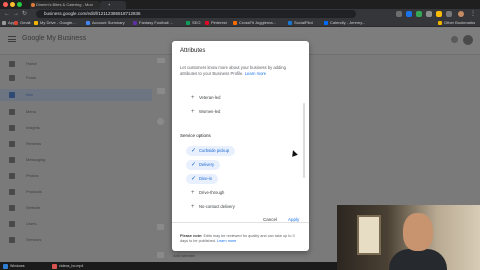  What do you see at coordinates (184, 255) in the screenshot?
I see `add-website-link: Add website` at bounding box center [184, 255].